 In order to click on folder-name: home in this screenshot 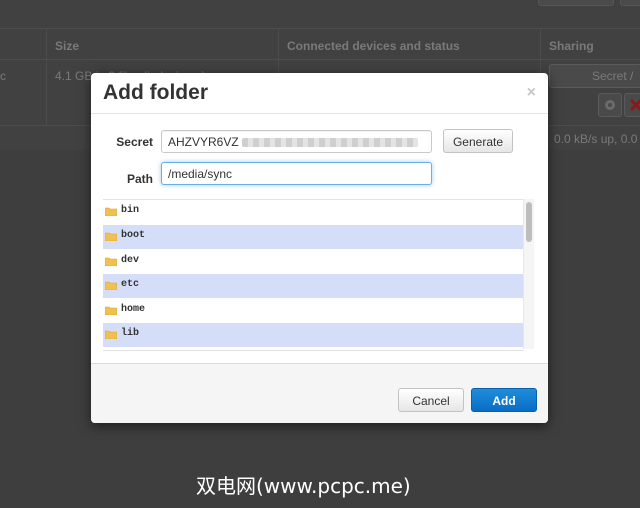, I will do `click(133, 309)`.